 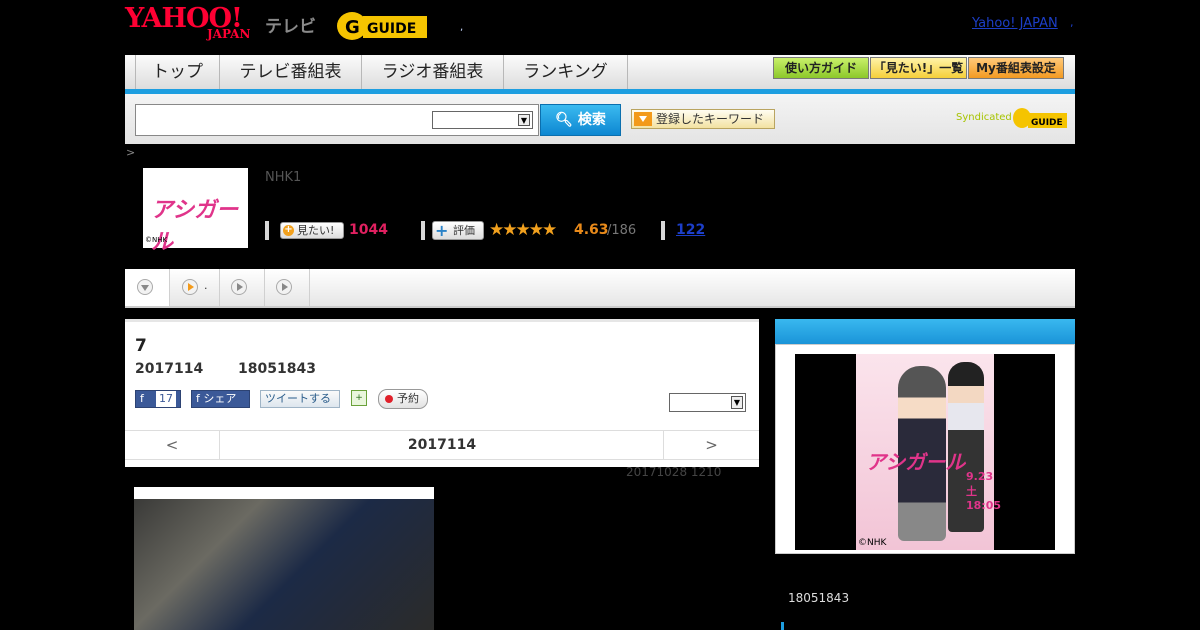 What do you see at coordinates (600, 288) in the screenshot?
I see `program-tabbar: .` at bounding box center [600, 288].